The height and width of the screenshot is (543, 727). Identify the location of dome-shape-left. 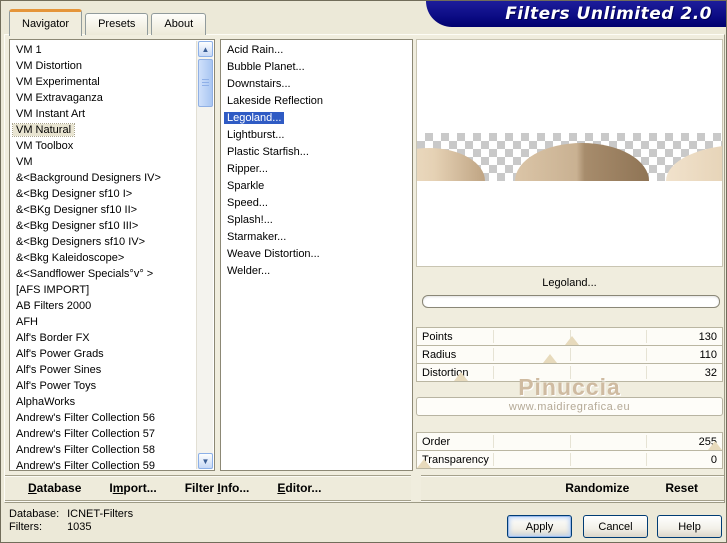
(451, 164).